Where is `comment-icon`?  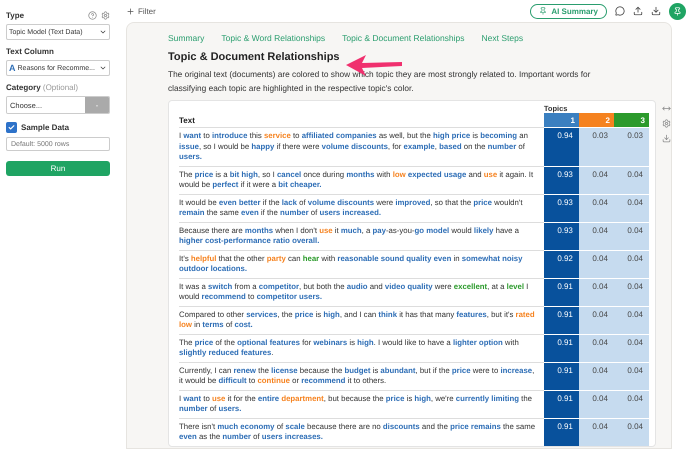 comment-icon is located at coordinates (620, 11).